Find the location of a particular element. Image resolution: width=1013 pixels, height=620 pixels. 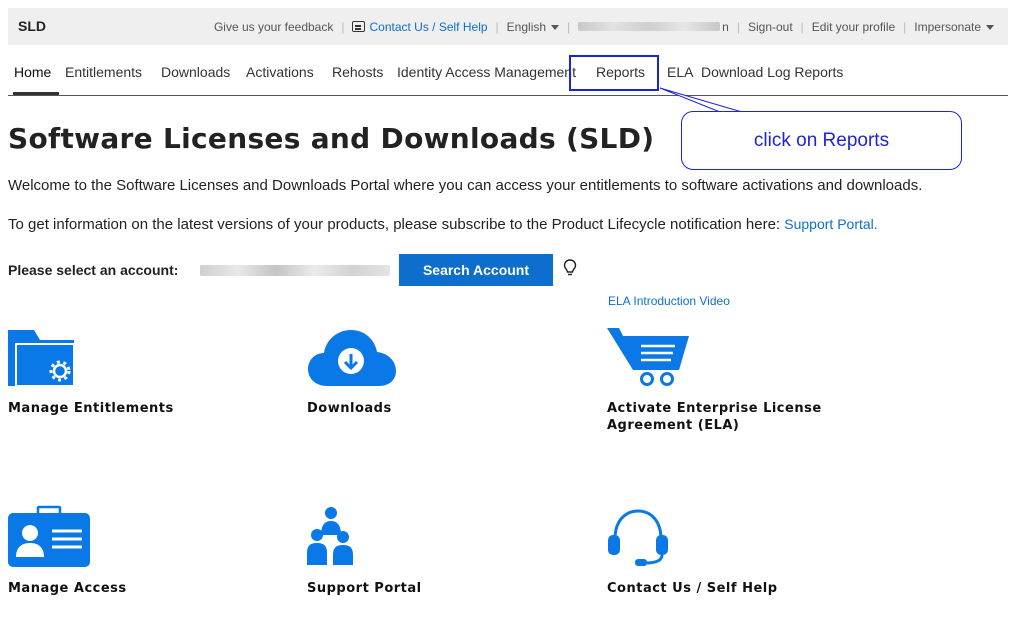

reports-highlight-box is located at coordinates (614, 73).